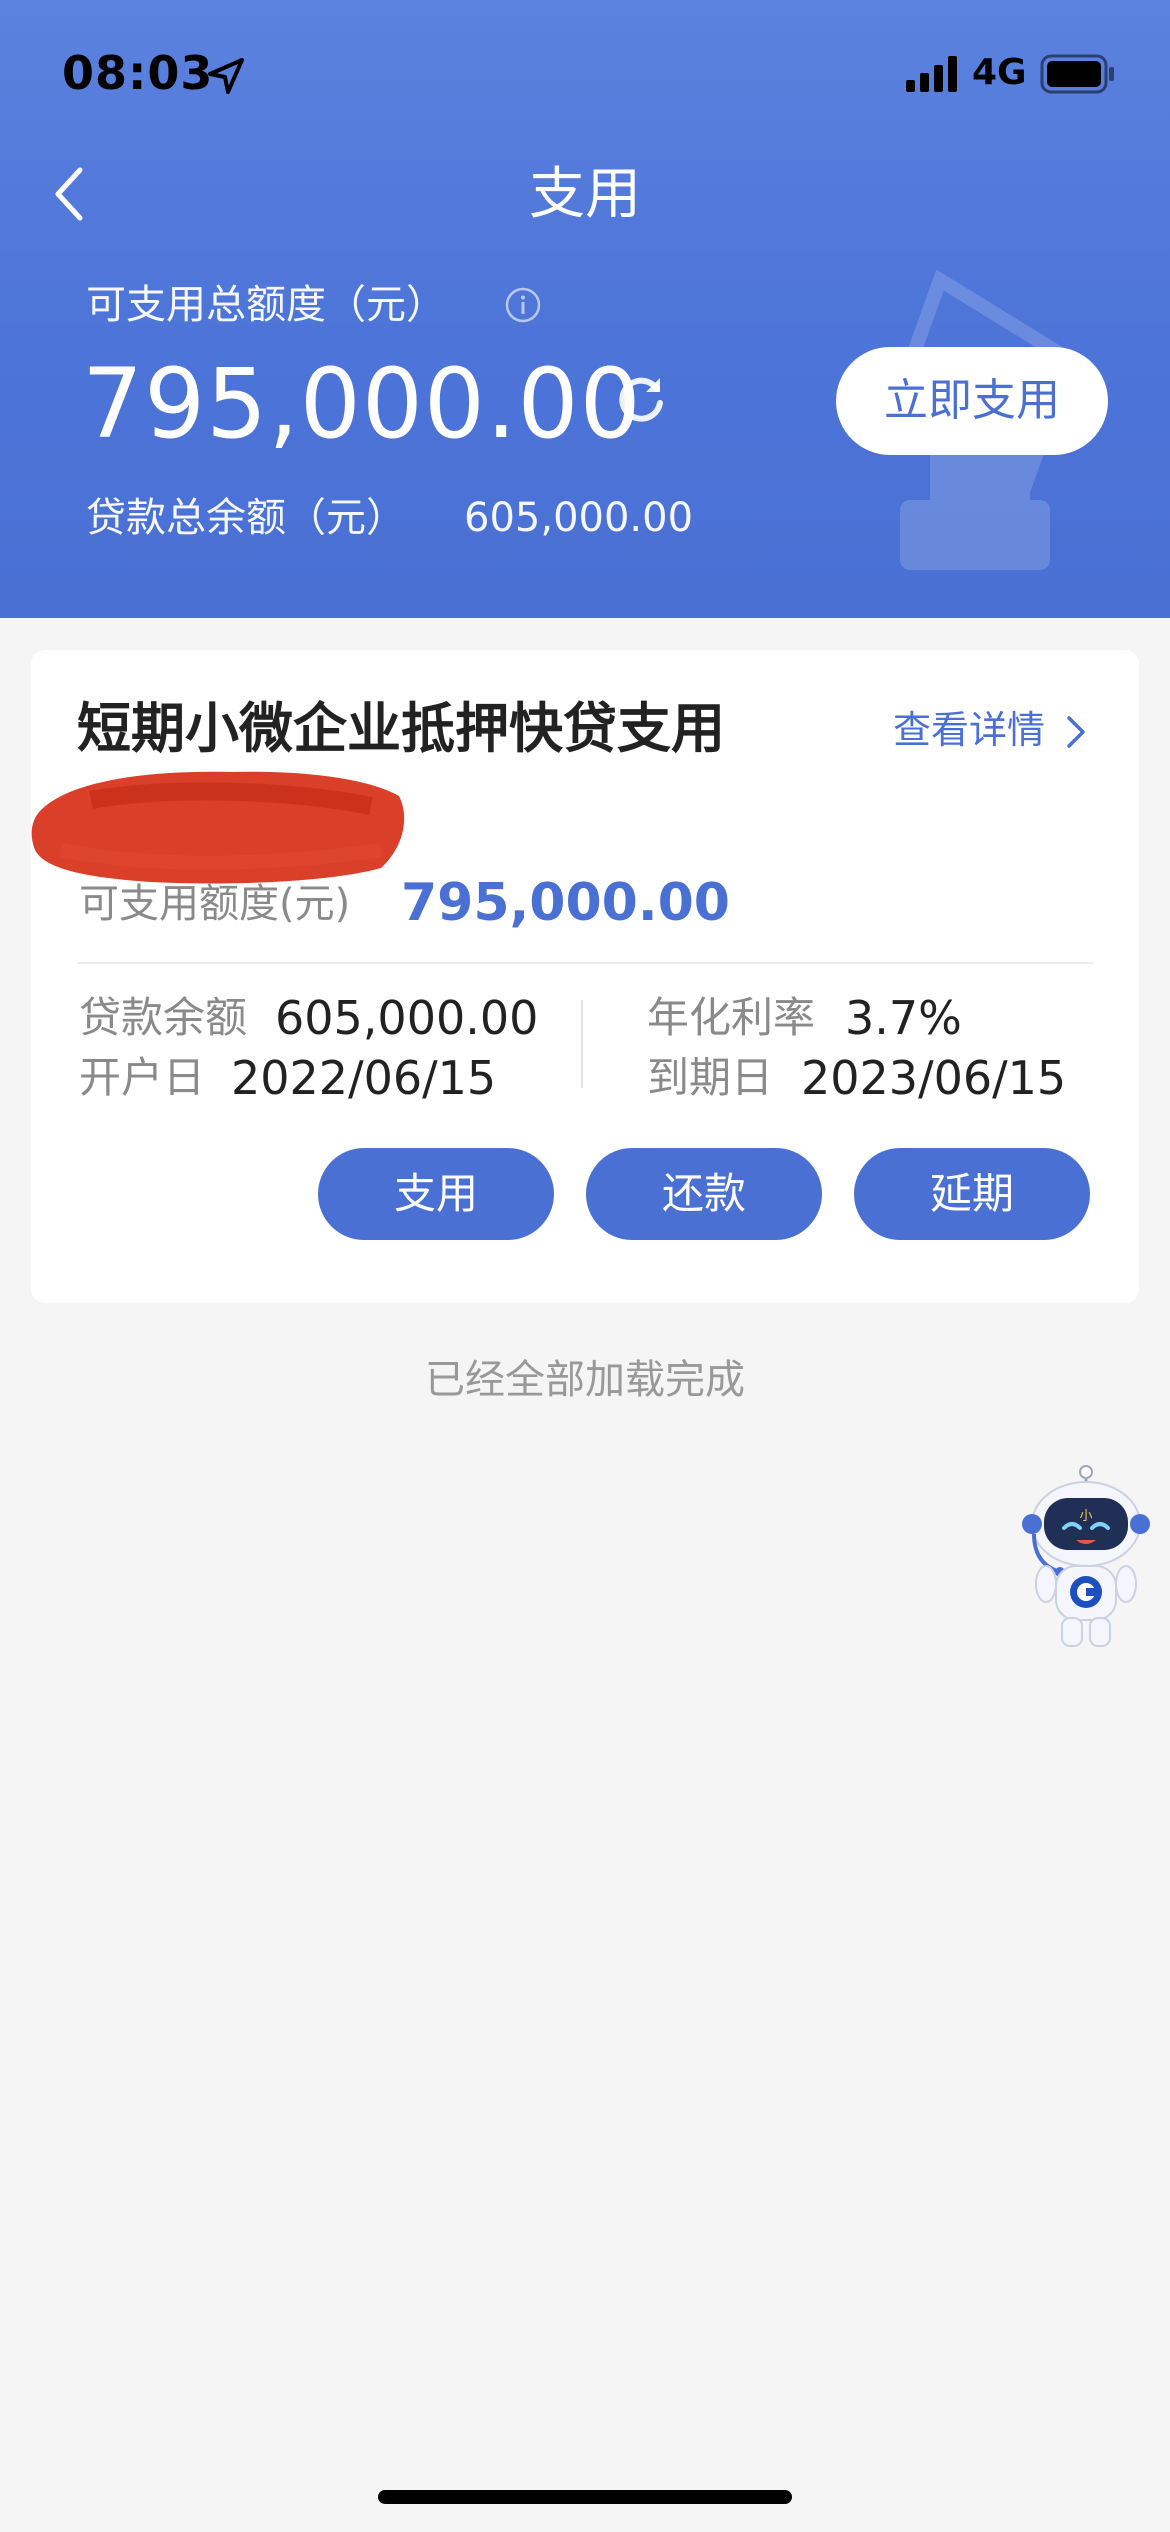  I want to click on network-type: 4G, so click(999, 72).